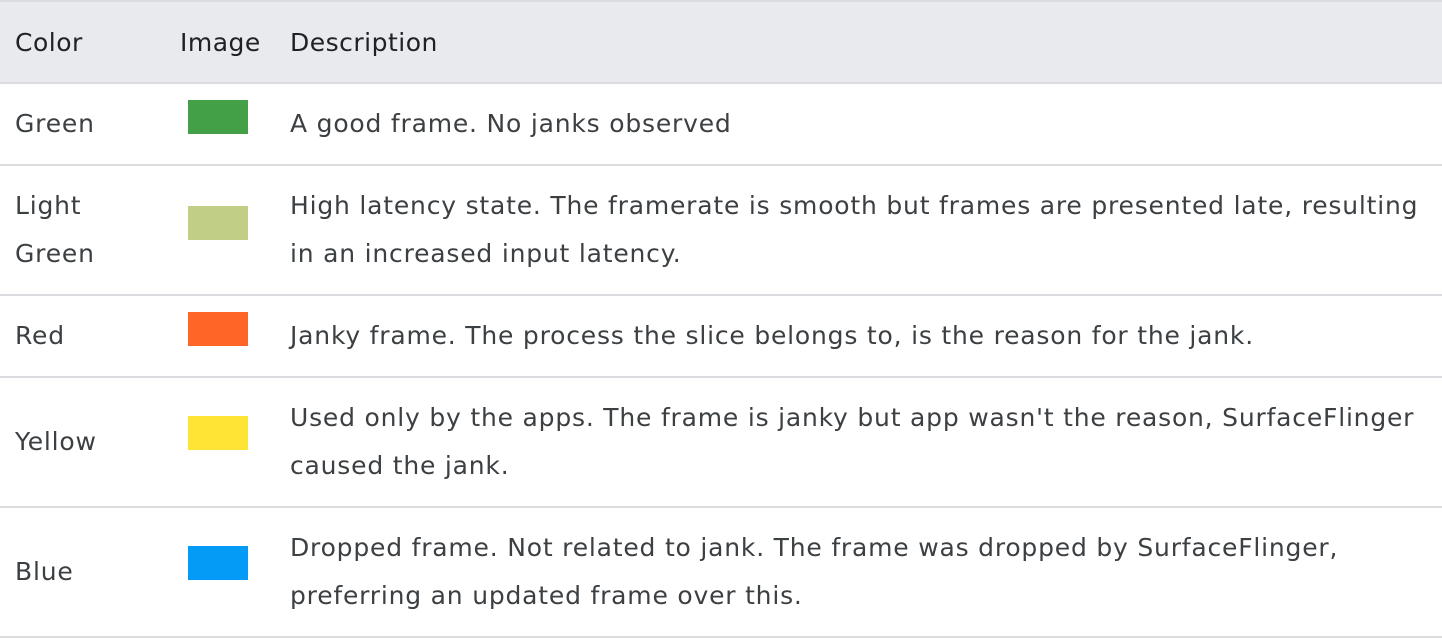  I want to click on color-name-cell: Light Green, so click(82, 230).